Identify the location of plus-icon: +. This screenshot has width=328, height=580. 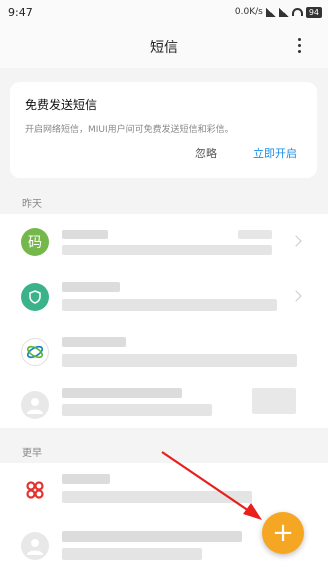
(283, 533).